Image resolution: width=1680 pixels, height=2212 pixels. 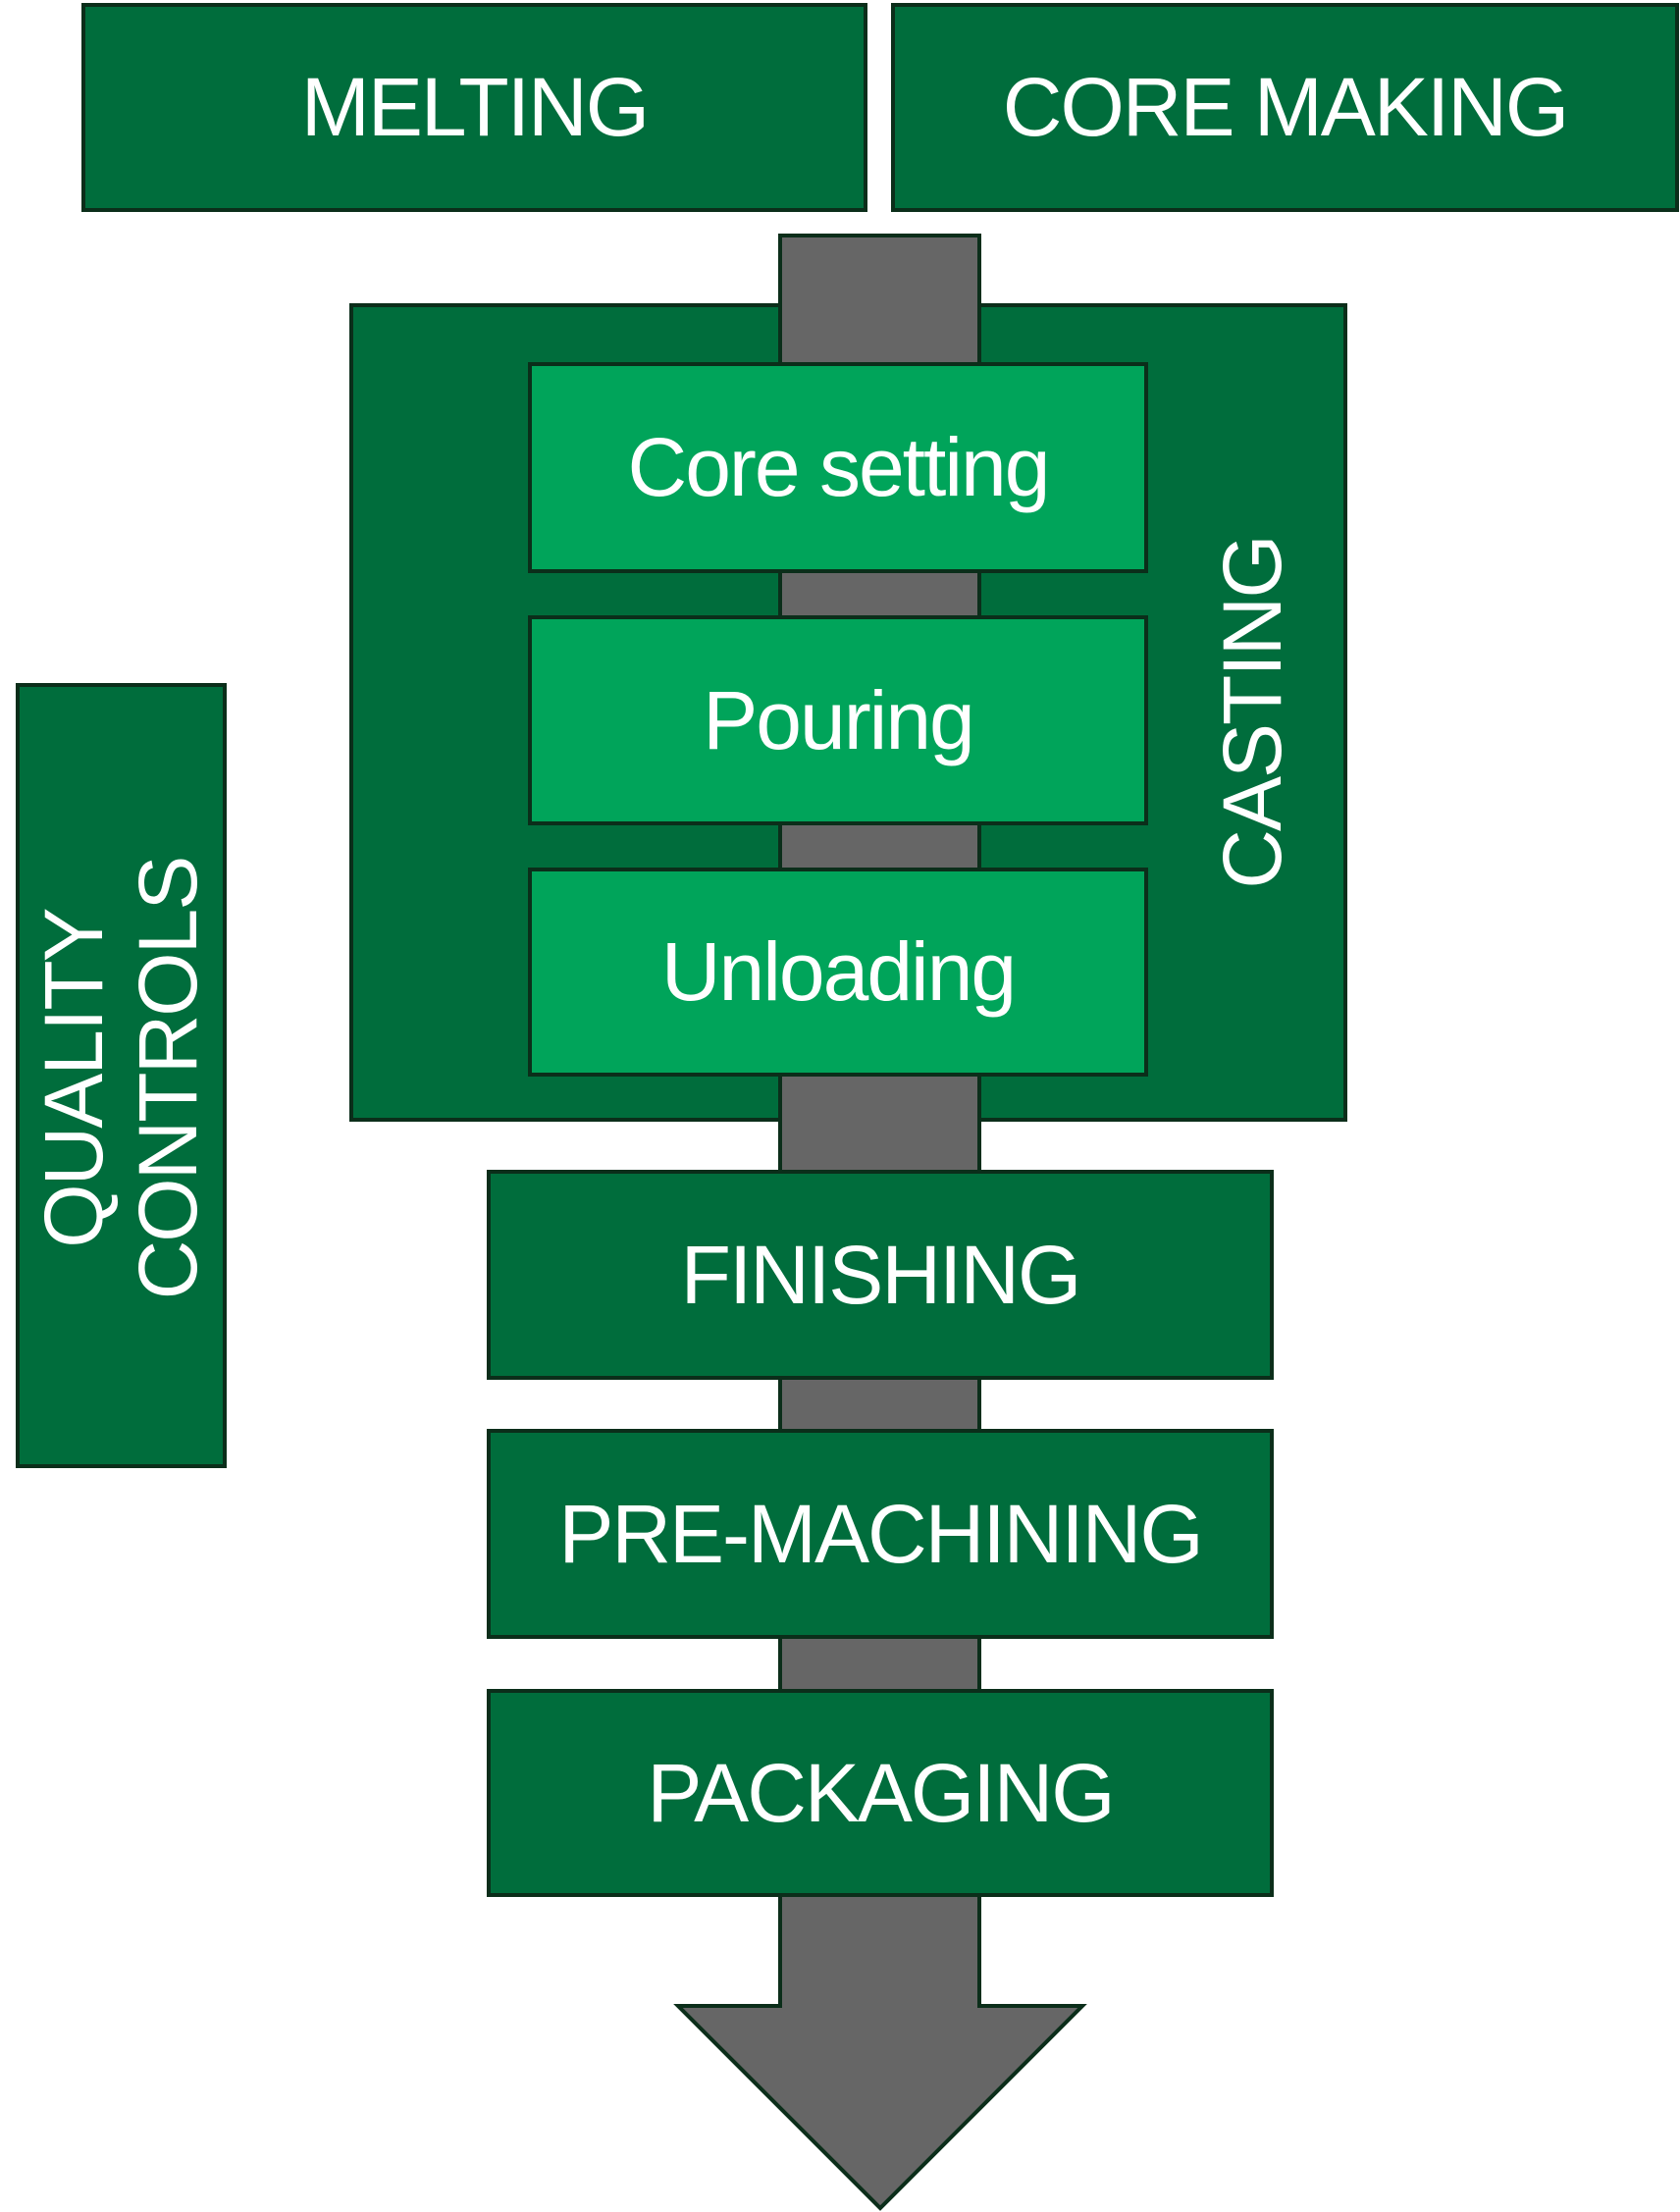 I want to click on casting-label: CASTING, so click(x=1252, y=712).